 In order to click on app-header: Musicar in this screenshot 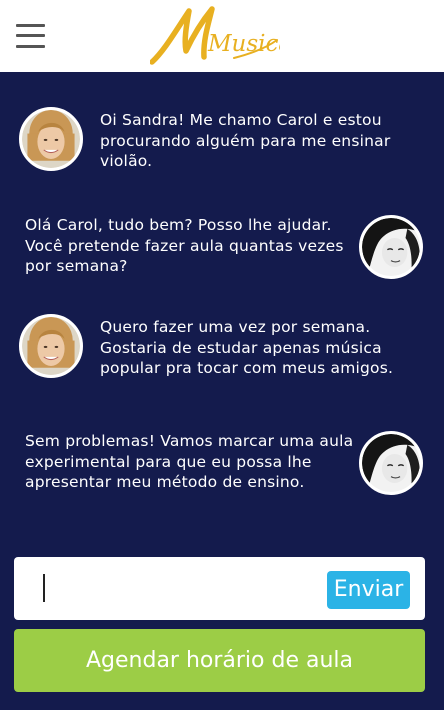, I will do `click(222, 36)`.